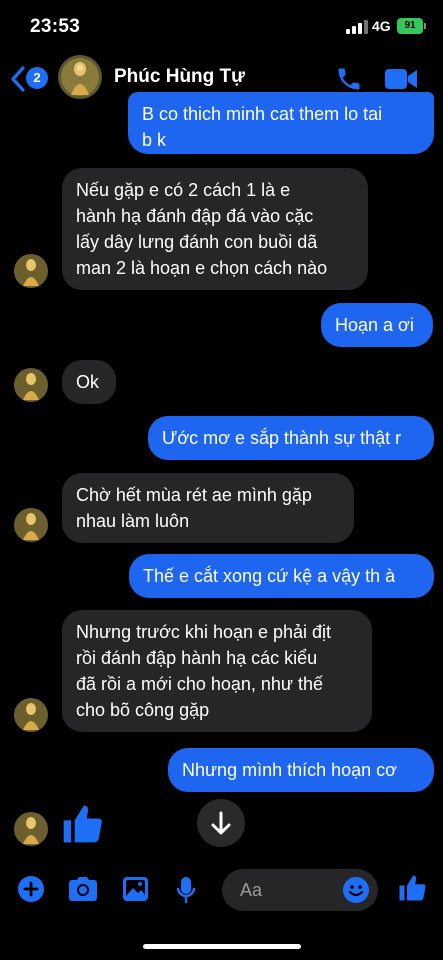  I want to click on clock: 23:53, so click(55, 26).